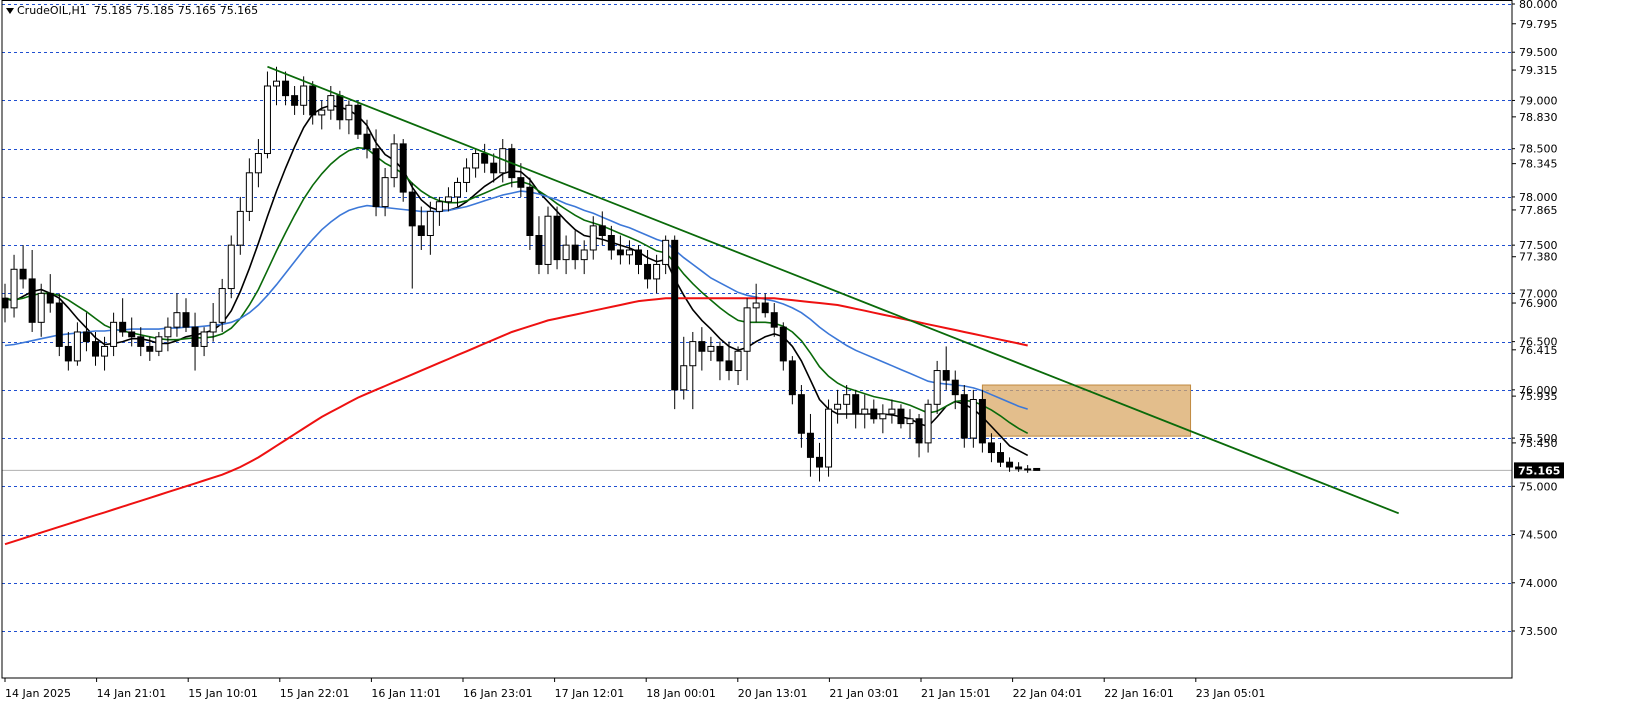  I want to click on time-label: 15 Jan 22:01, so click(315, 693).